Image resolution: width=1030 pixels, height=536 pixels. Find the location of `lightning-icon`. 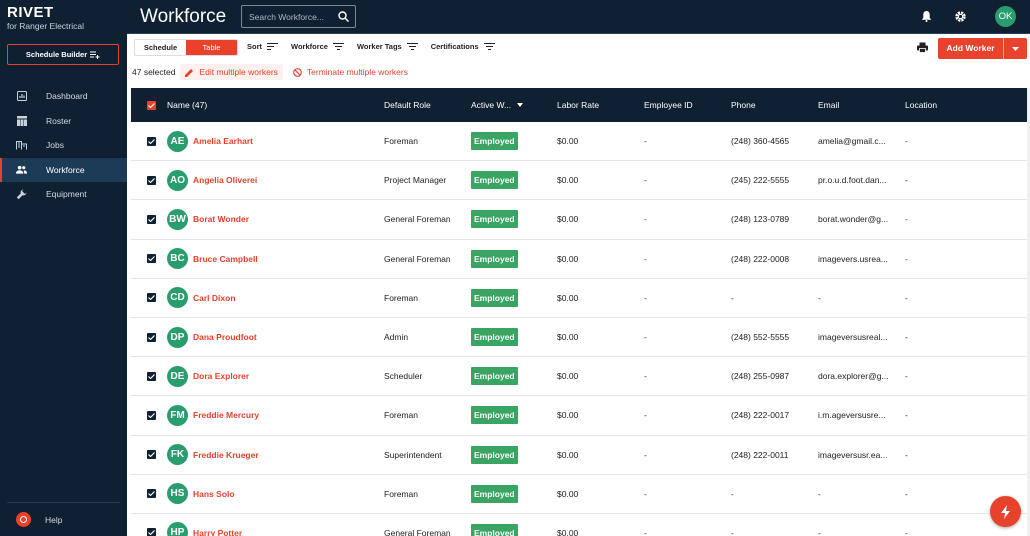

lightning-icon is located at coordinates (1005, 511).